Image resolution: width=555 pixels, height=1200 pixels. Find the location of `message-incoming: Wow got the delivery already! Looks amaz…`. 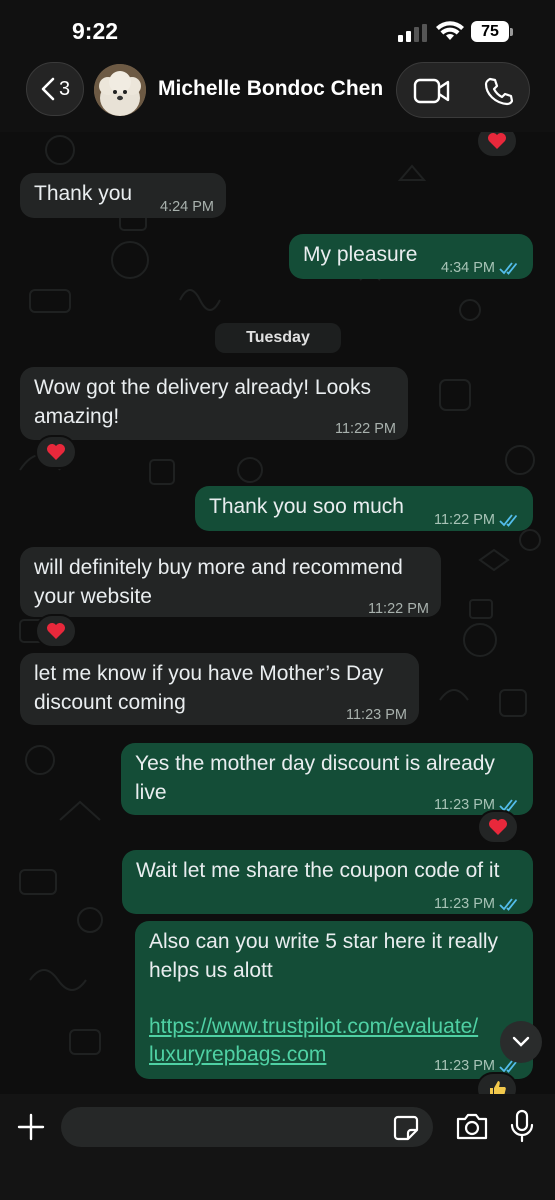

message-incoming: Wow got the delivery already! Looks amaz… is located at coordinates (214, 403).